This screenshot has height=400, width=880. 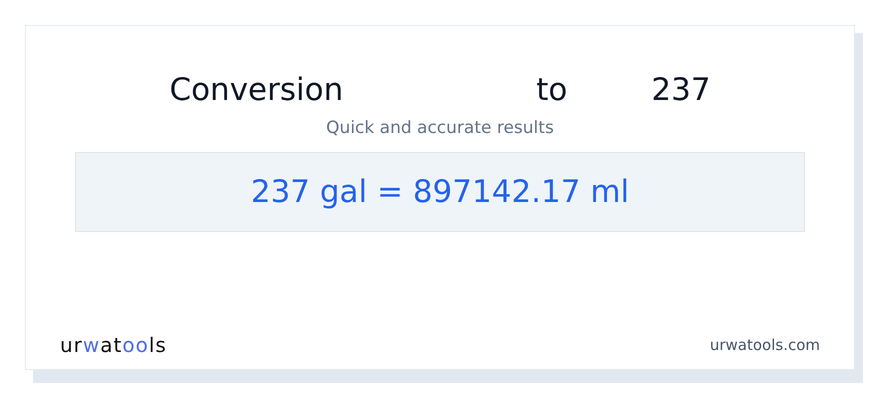 What do you see at coordinates (765, 345) in the screenshot?
I see `domain-text: urwatools.com` at bounding box center [765, 345].